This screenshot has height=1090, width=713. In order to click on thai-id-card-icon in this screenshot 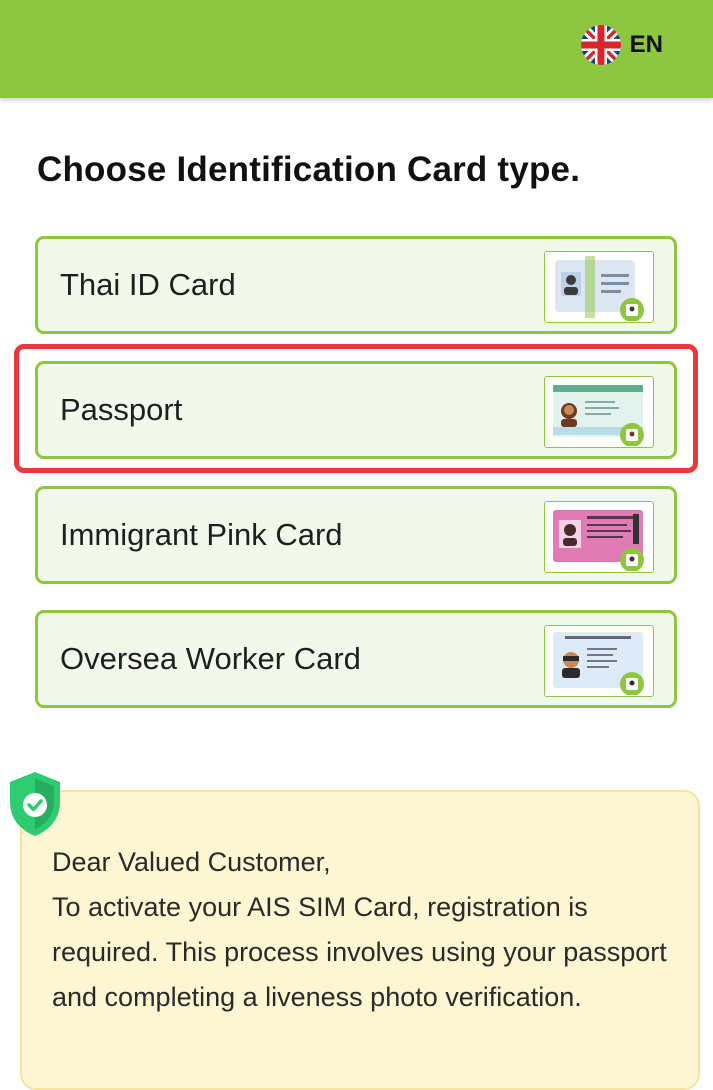, I will do `click(599, 287)`.